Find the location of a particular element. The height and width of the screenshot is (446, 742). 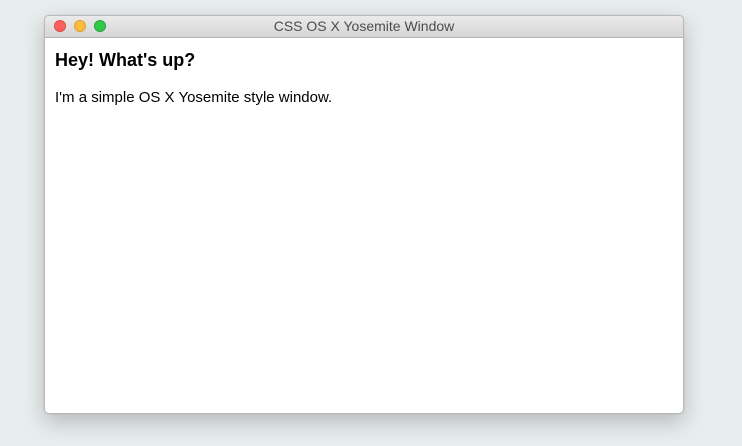

content-body: I'm a simple OS X Yosemite style window. is located at coordinates (194, 97).